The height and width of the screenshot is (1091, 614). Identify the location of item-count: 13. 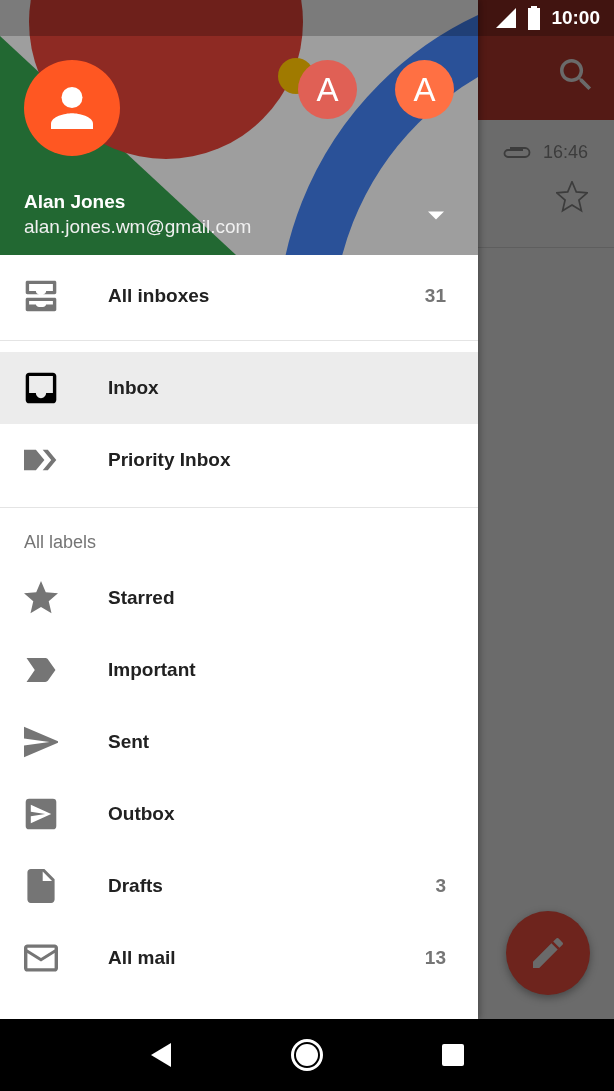
(435, 958).